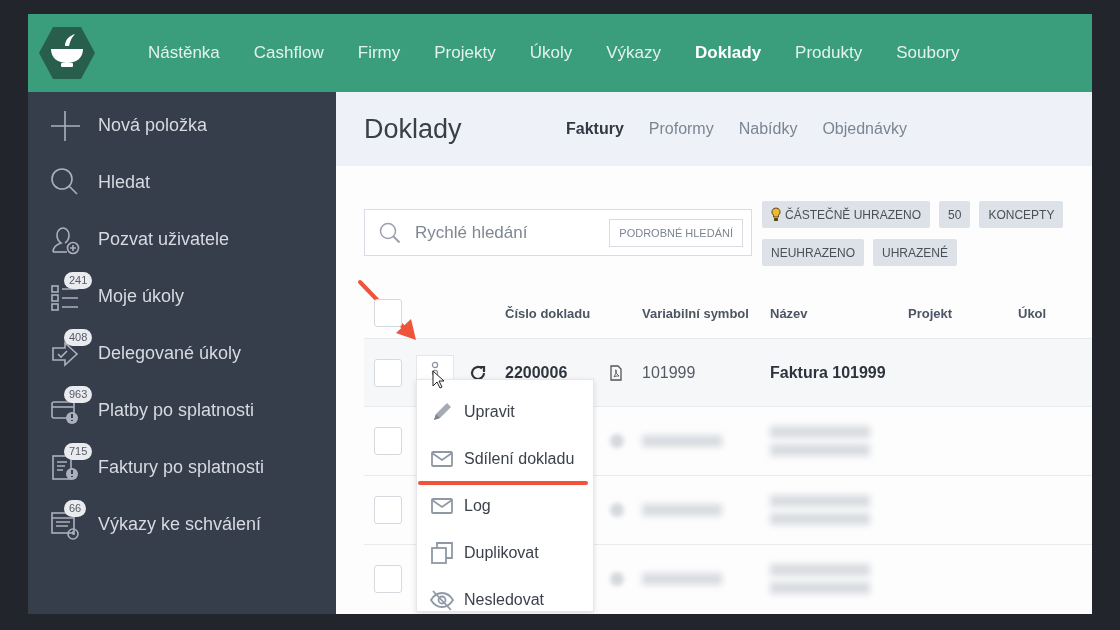 Image resolution: width=1120 pixels, height=630 pixels. What do you see at coordinates (505, 411) in the screenshot?
I see `menu-item: Upravit` at bounding box center [505, 411].